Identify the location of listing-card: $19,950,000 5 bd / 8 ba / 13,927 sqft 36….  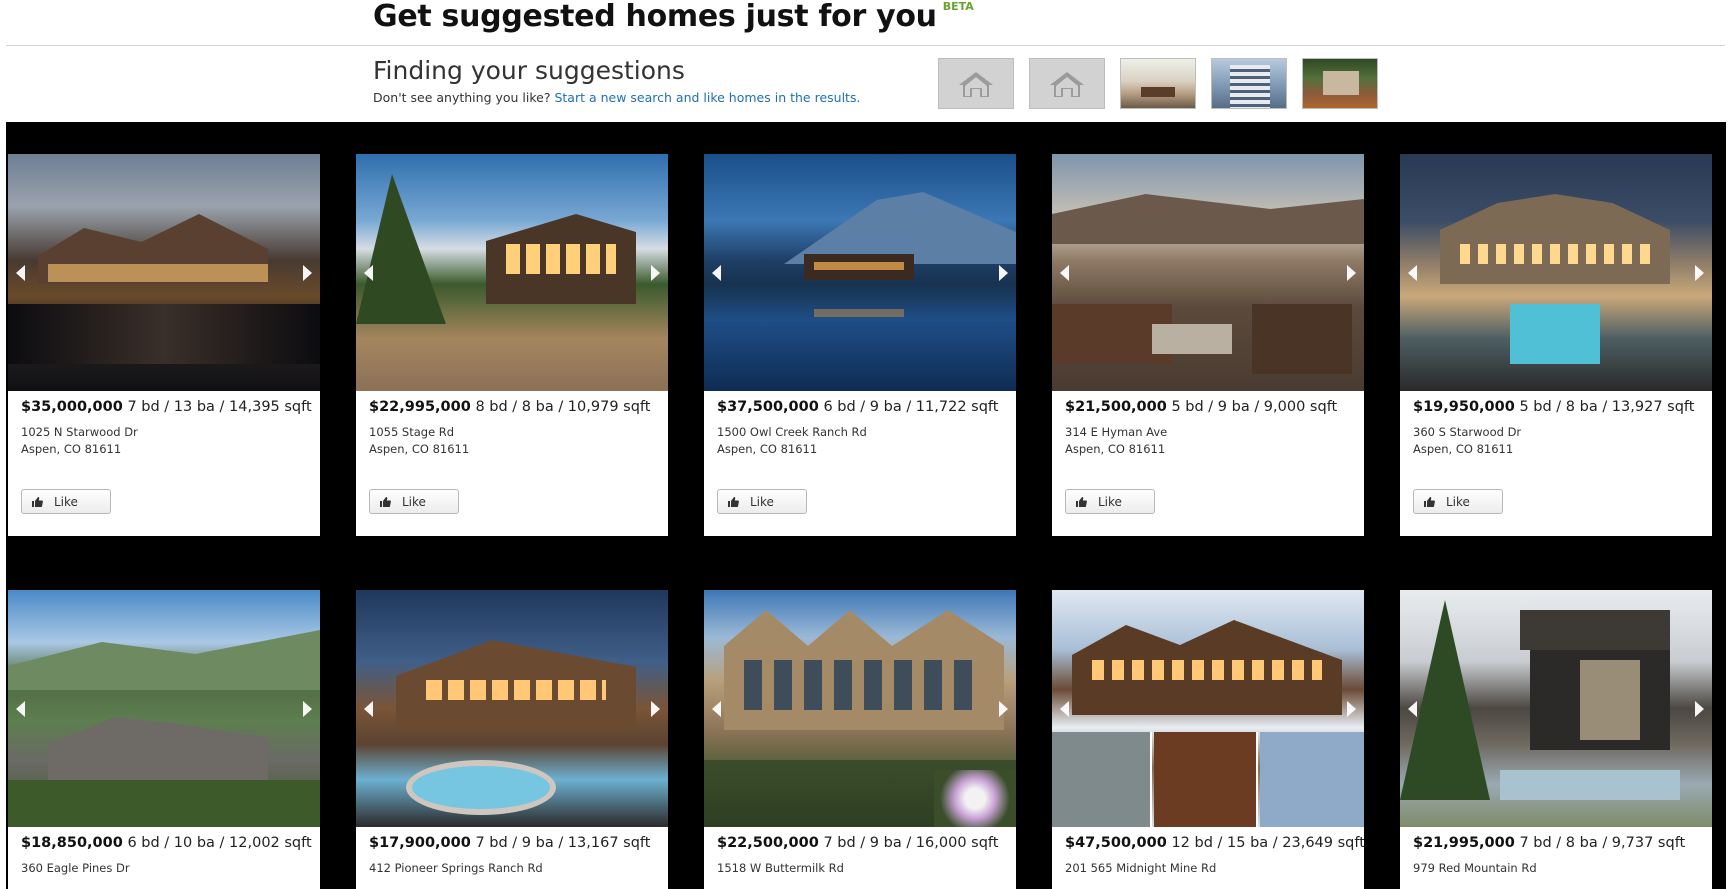
(1556, 345).